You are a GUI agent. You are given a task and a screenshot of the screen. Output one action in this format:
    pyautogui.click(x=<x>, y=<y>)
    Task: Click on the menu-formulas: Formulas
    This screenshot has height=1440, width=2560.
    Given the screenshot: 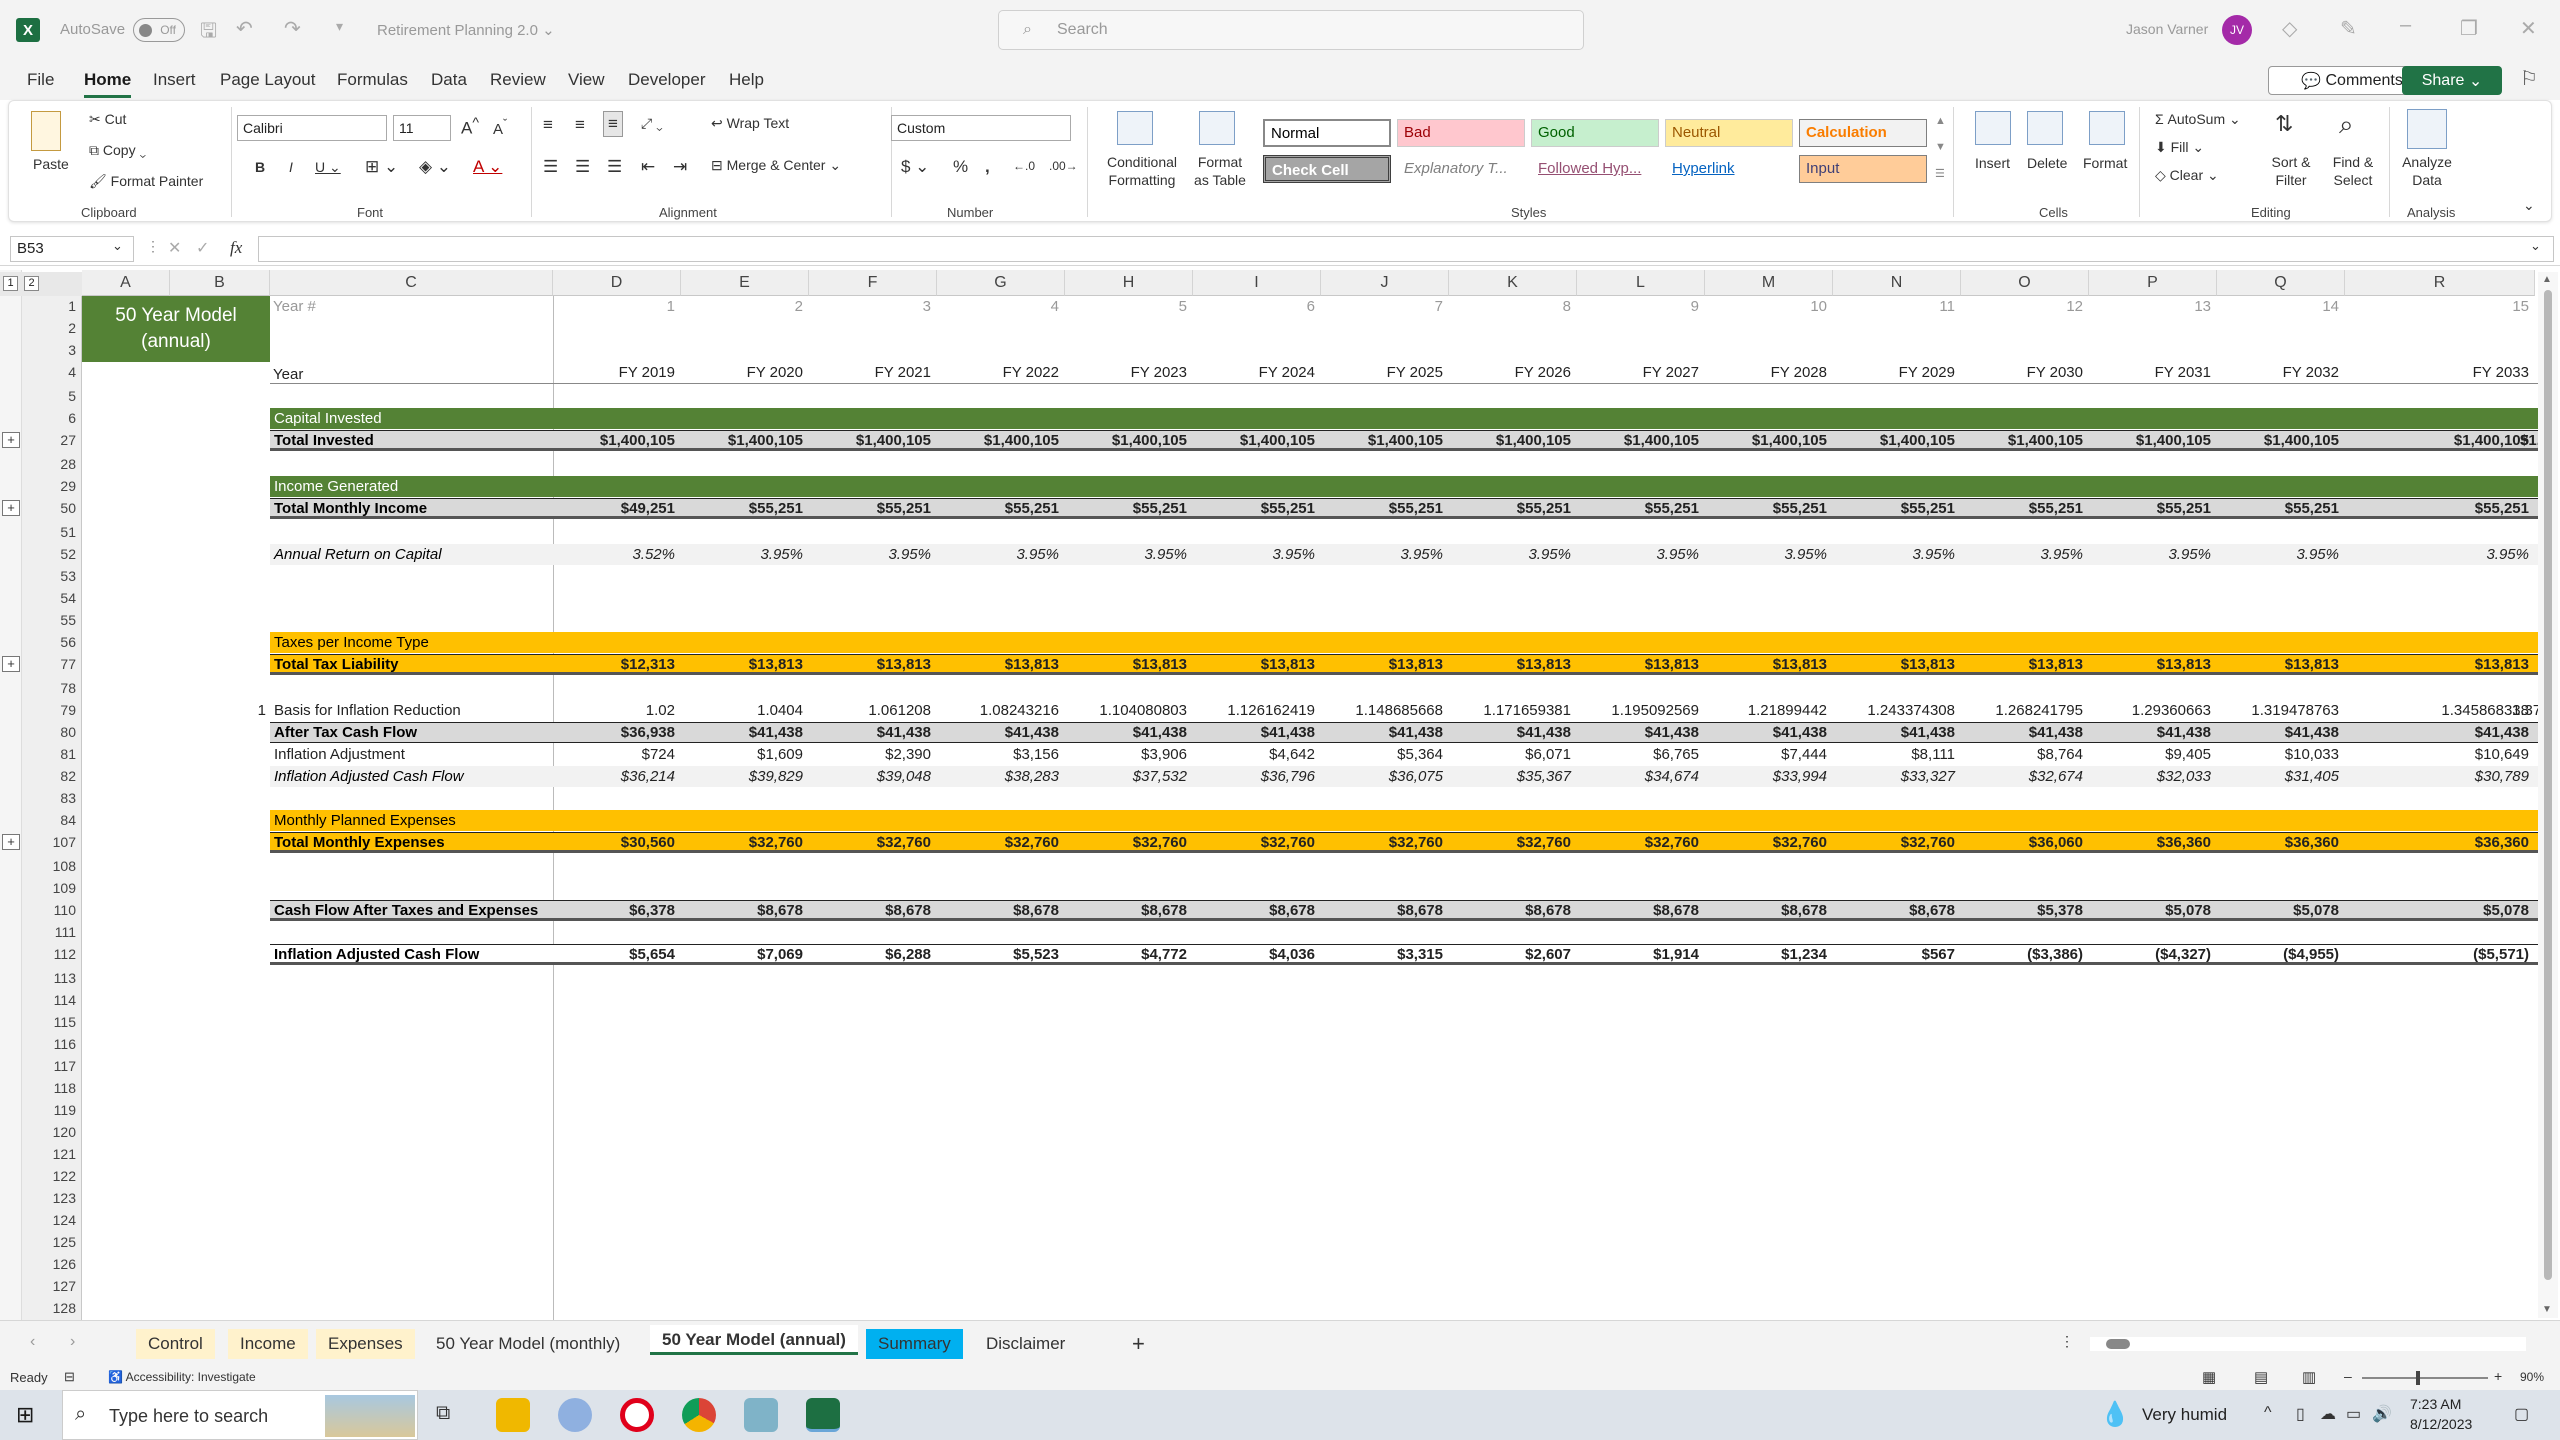 What is the action you would take?
    pyautogui.click(x=372, y=80)
    